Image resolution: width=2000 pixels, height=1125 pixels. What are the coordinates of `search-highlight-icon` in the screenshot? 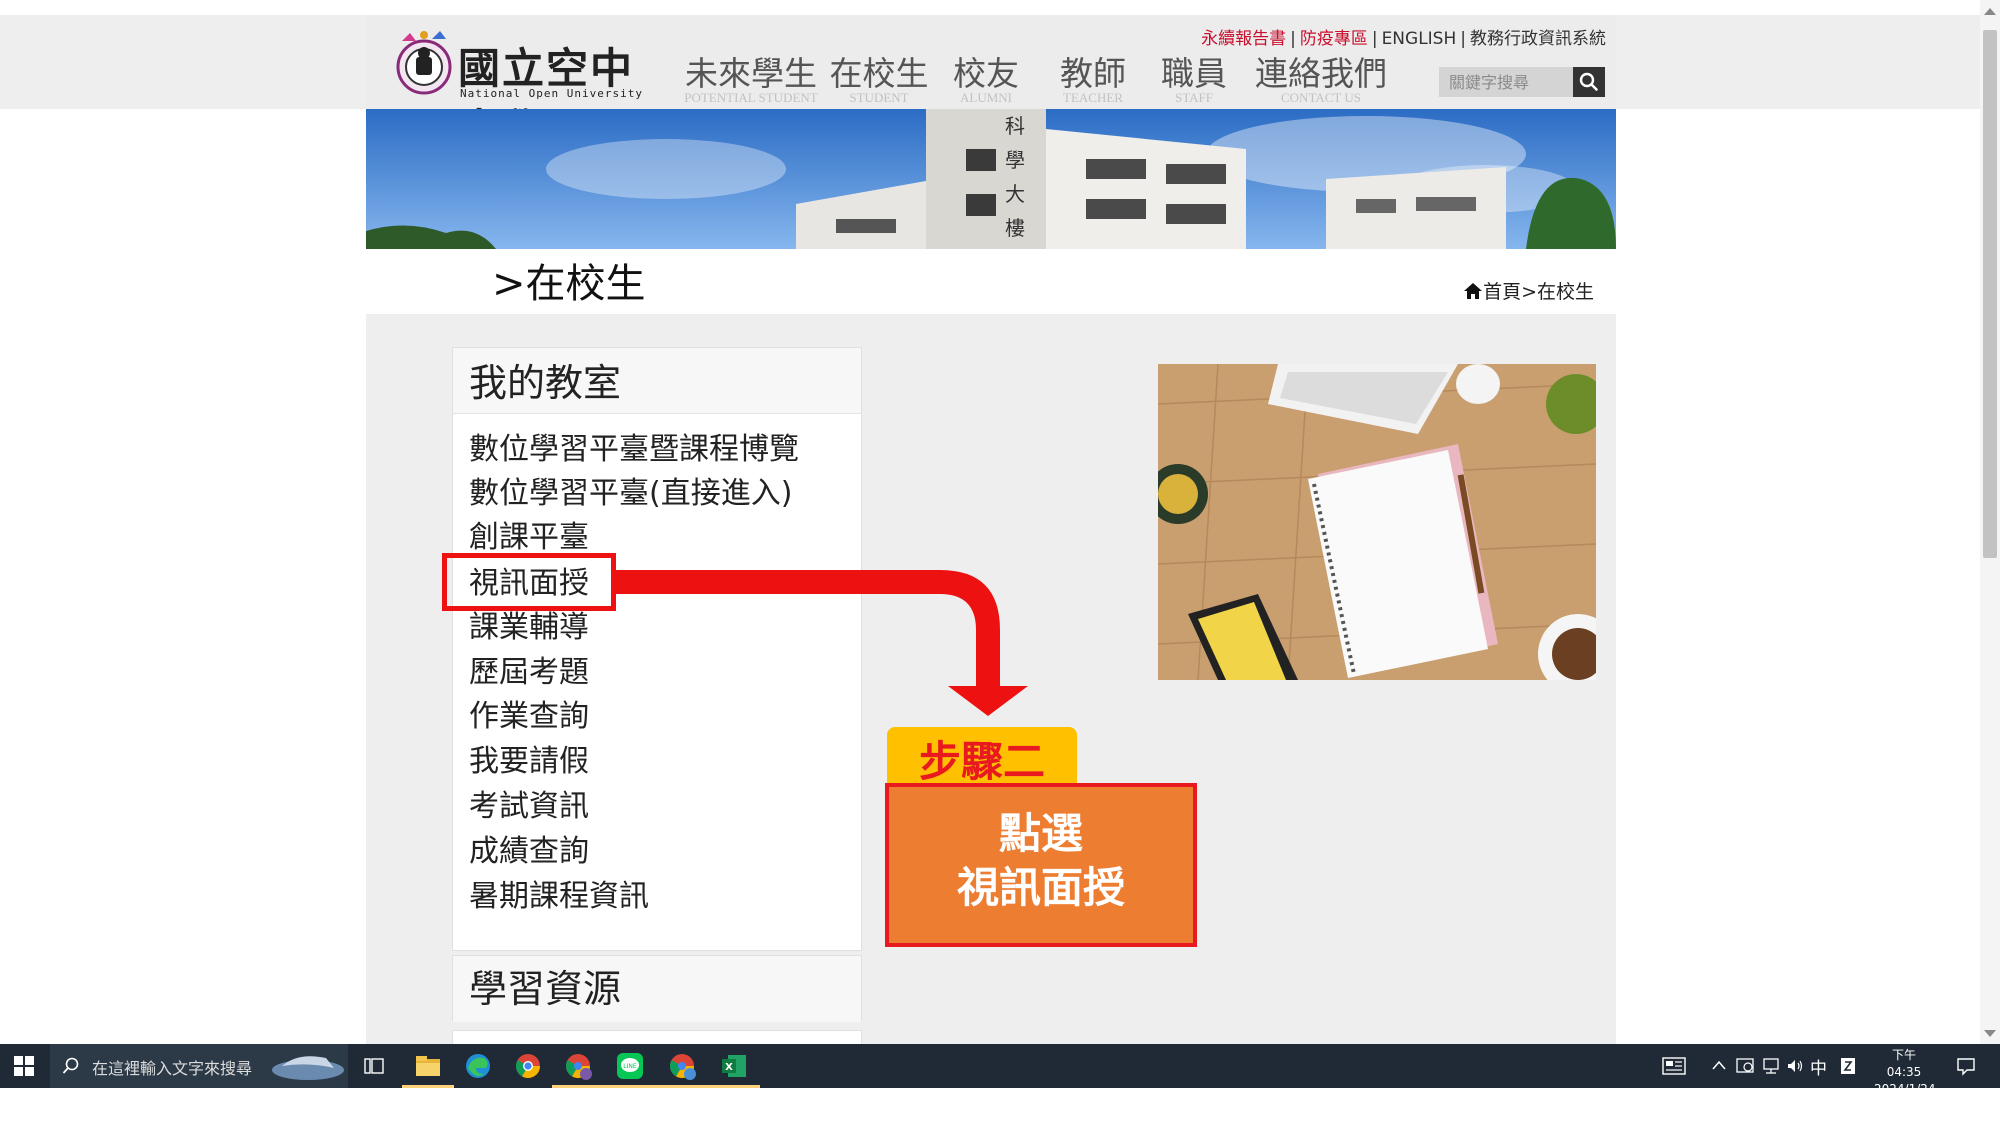 It's located at (308, 1068).